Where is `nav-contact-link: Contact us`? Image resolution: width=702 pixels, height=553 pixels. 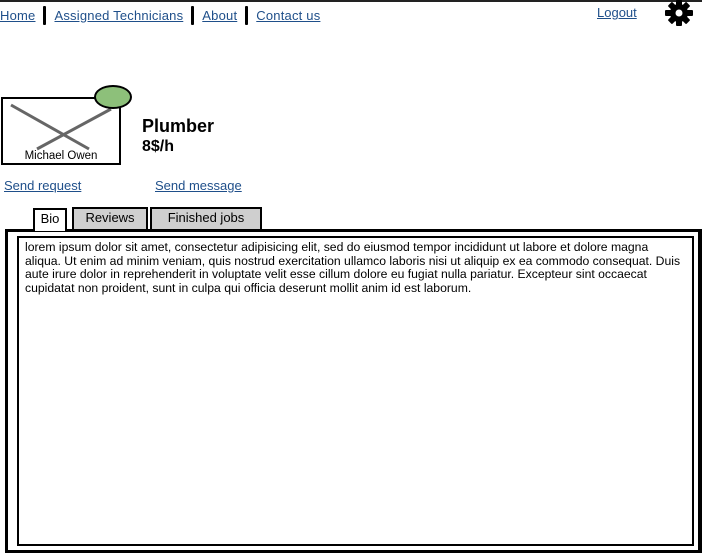 nav-contact-link: Contact us is located at coordinates (288, 15).